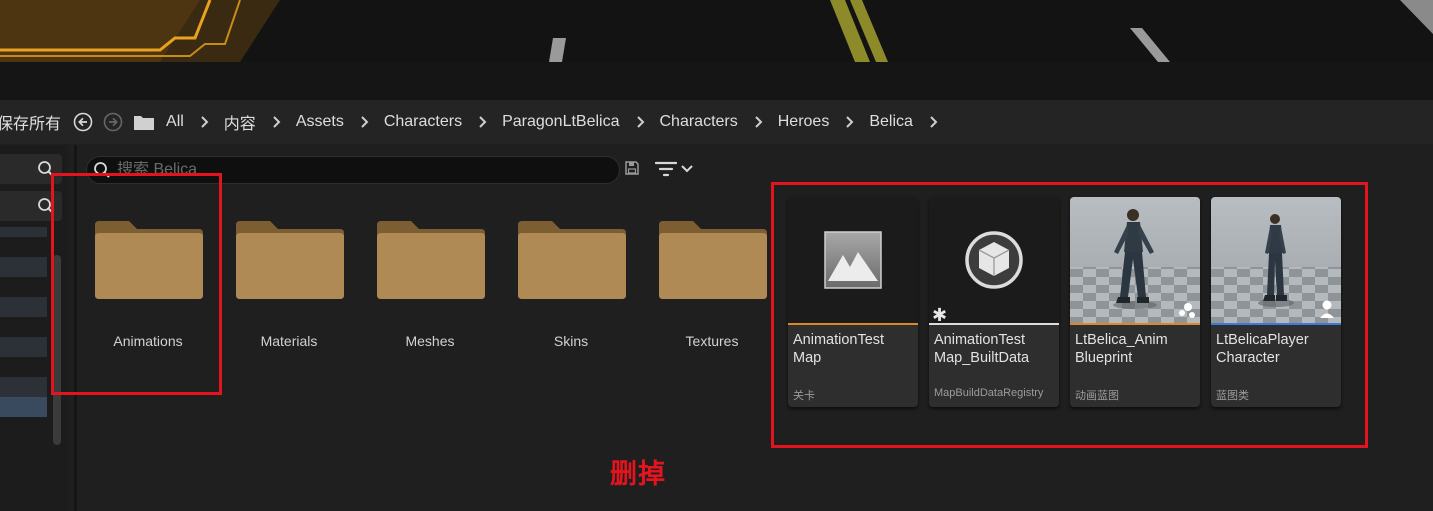  Describe the element at coordinates (716, 31) in the screenshot. I see `level-viewport` at that location.